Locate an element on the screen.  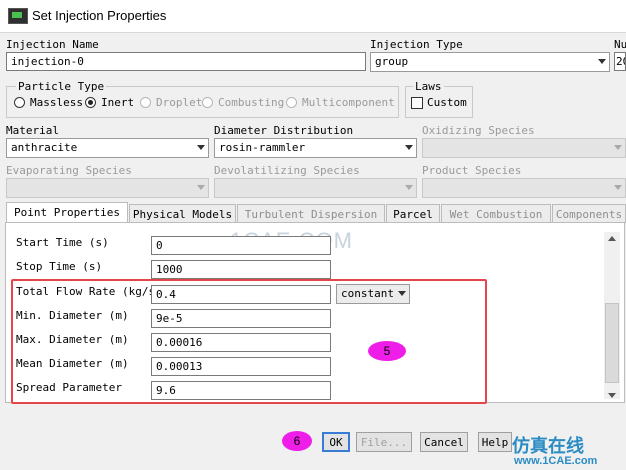
radio-inert-label: Inert is located at coordinates (118, 102).